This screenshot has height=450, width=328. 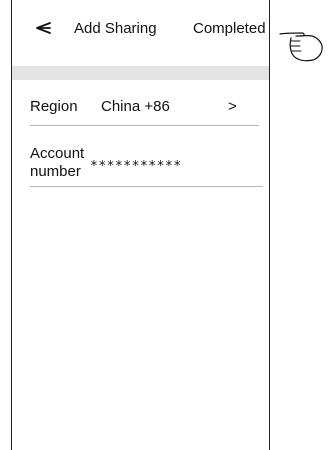 What do you see at coordinates (140, 73) in the screenshot?
I see `section-separator` at bounding box center [140, 73].